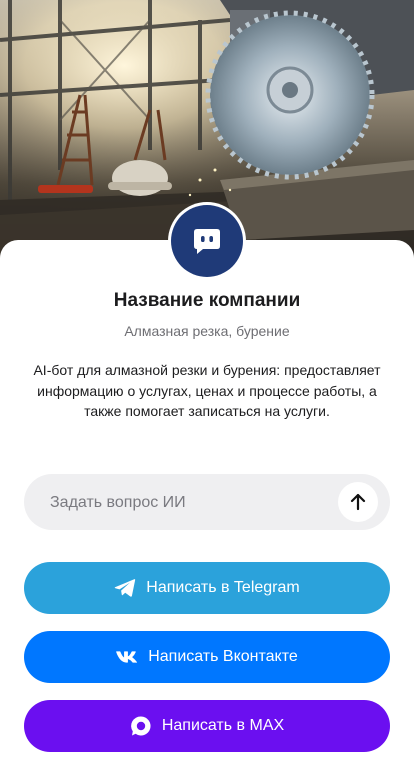 The height and width of the screenshot is (770, 414). I want to click on ask-ai-field, so click(207, 503).